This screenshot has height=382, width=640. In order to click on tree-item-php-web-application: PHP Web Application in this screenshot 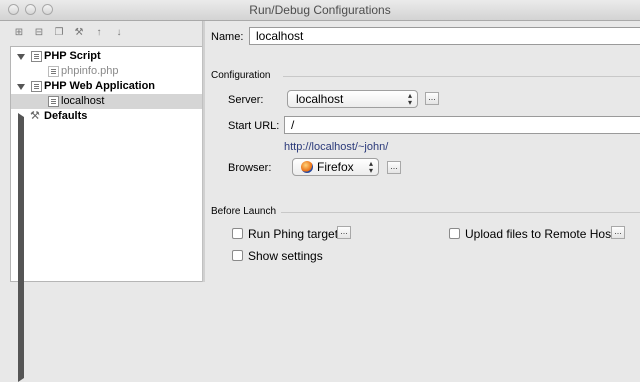, I will do `click(106, 86)`.